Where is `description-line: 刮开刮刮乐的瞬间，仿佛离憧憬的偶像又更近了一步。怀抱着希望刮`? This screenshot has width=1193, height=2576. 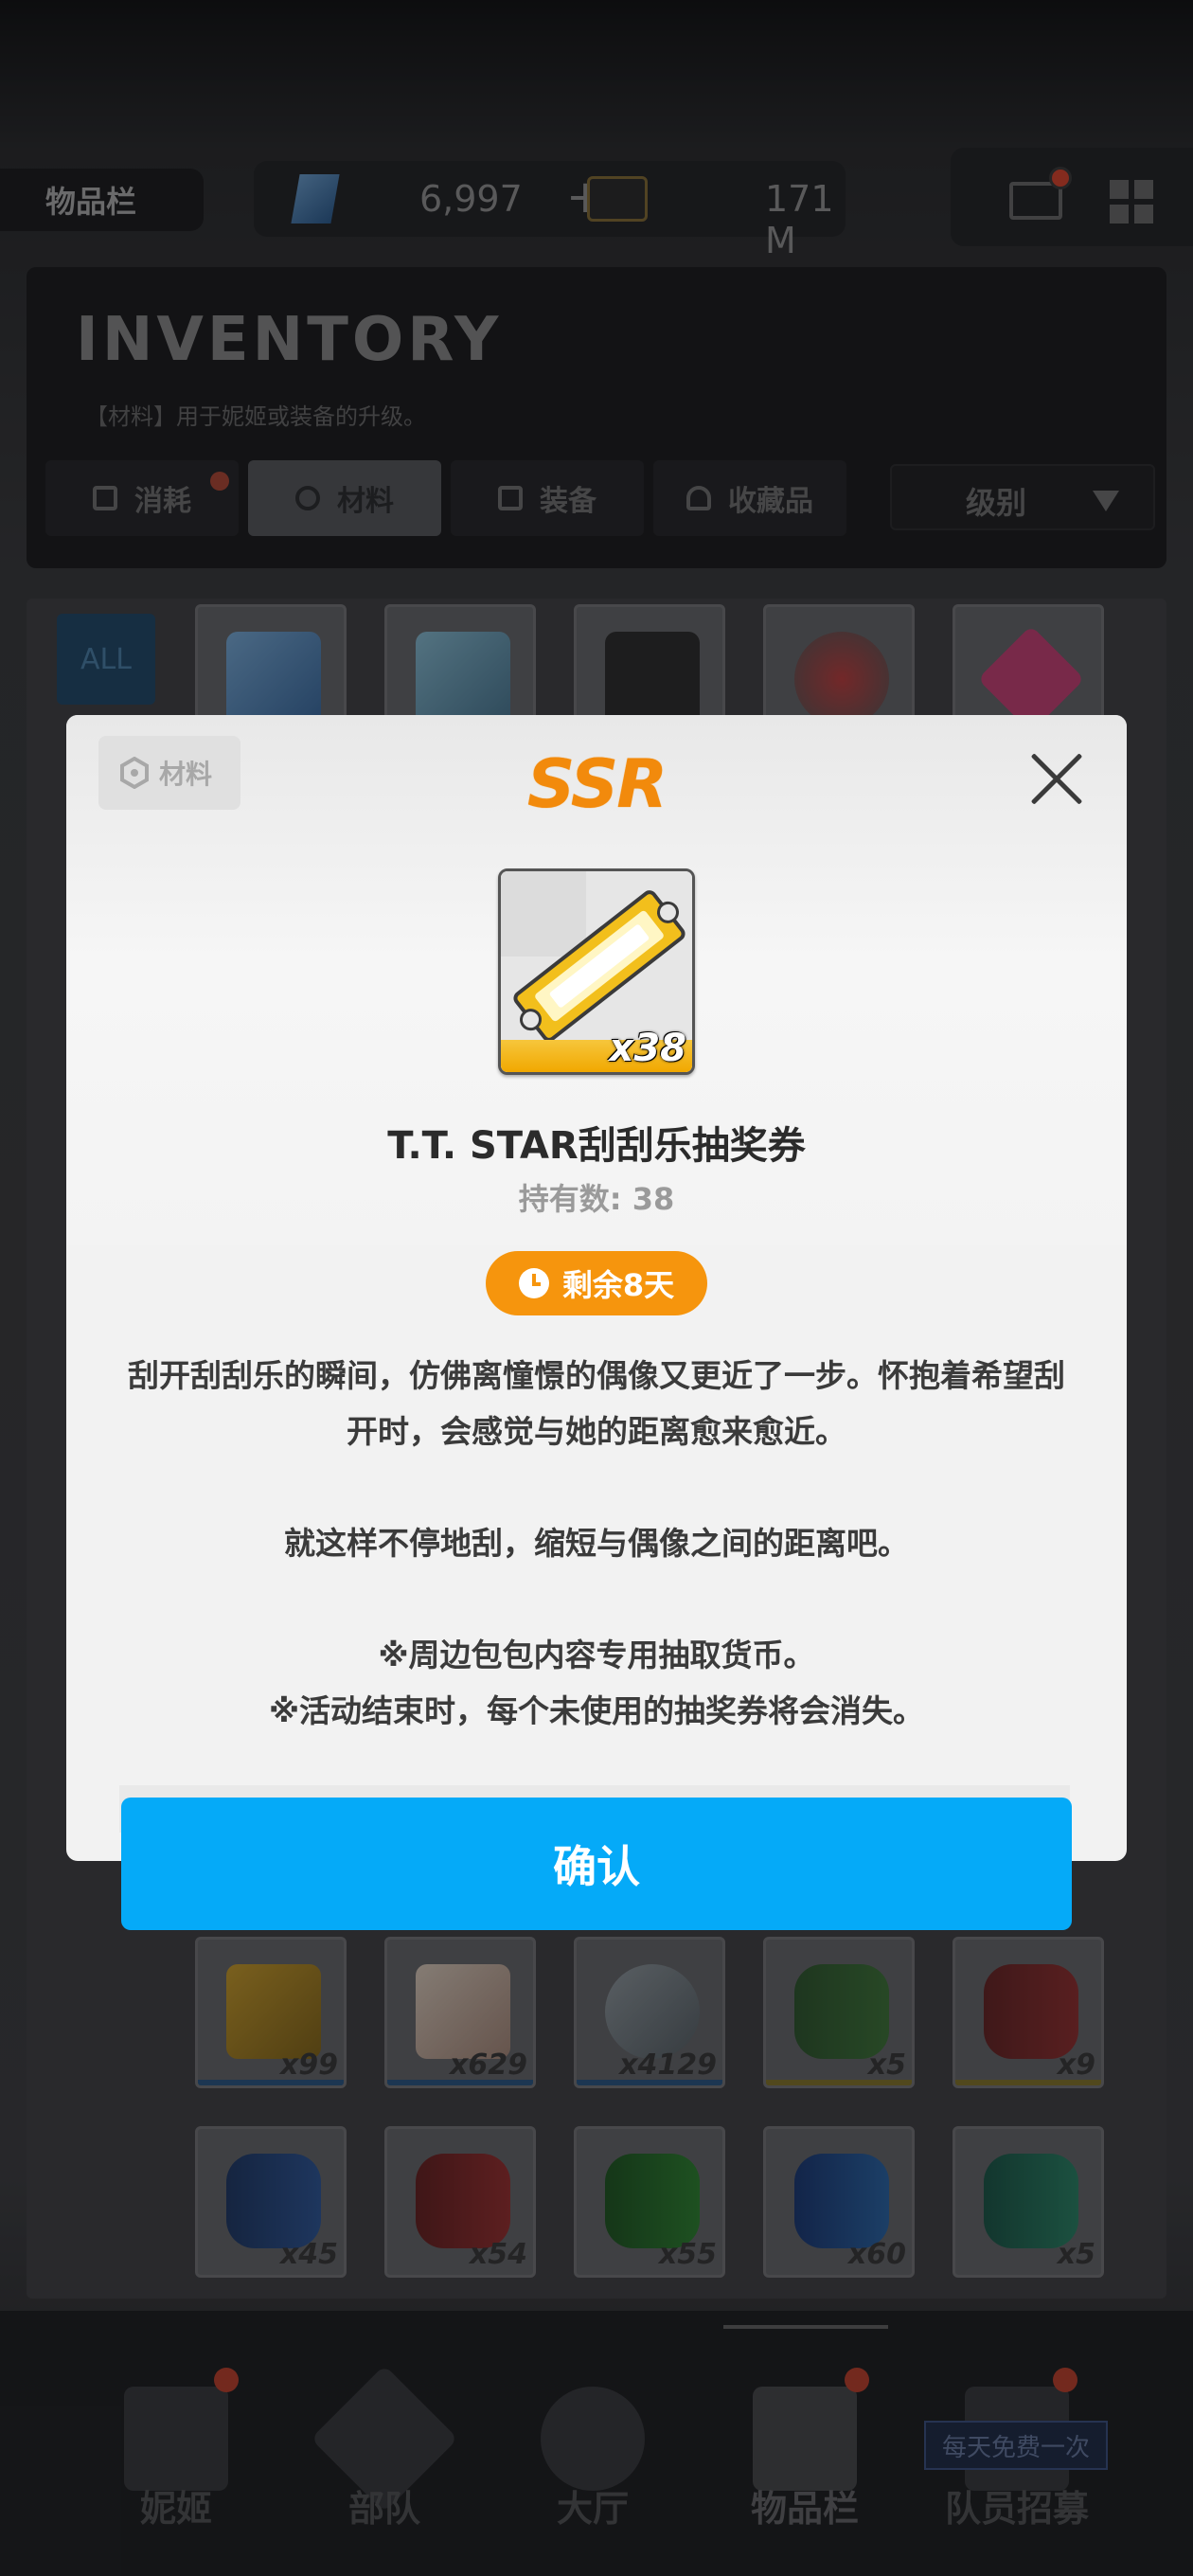 description-line: 刮开刮刮乐的瞬间，仿佛离憧憬的偶像又更近了一步。怀抱着希望刮 is located at coordinates (596, 1375).